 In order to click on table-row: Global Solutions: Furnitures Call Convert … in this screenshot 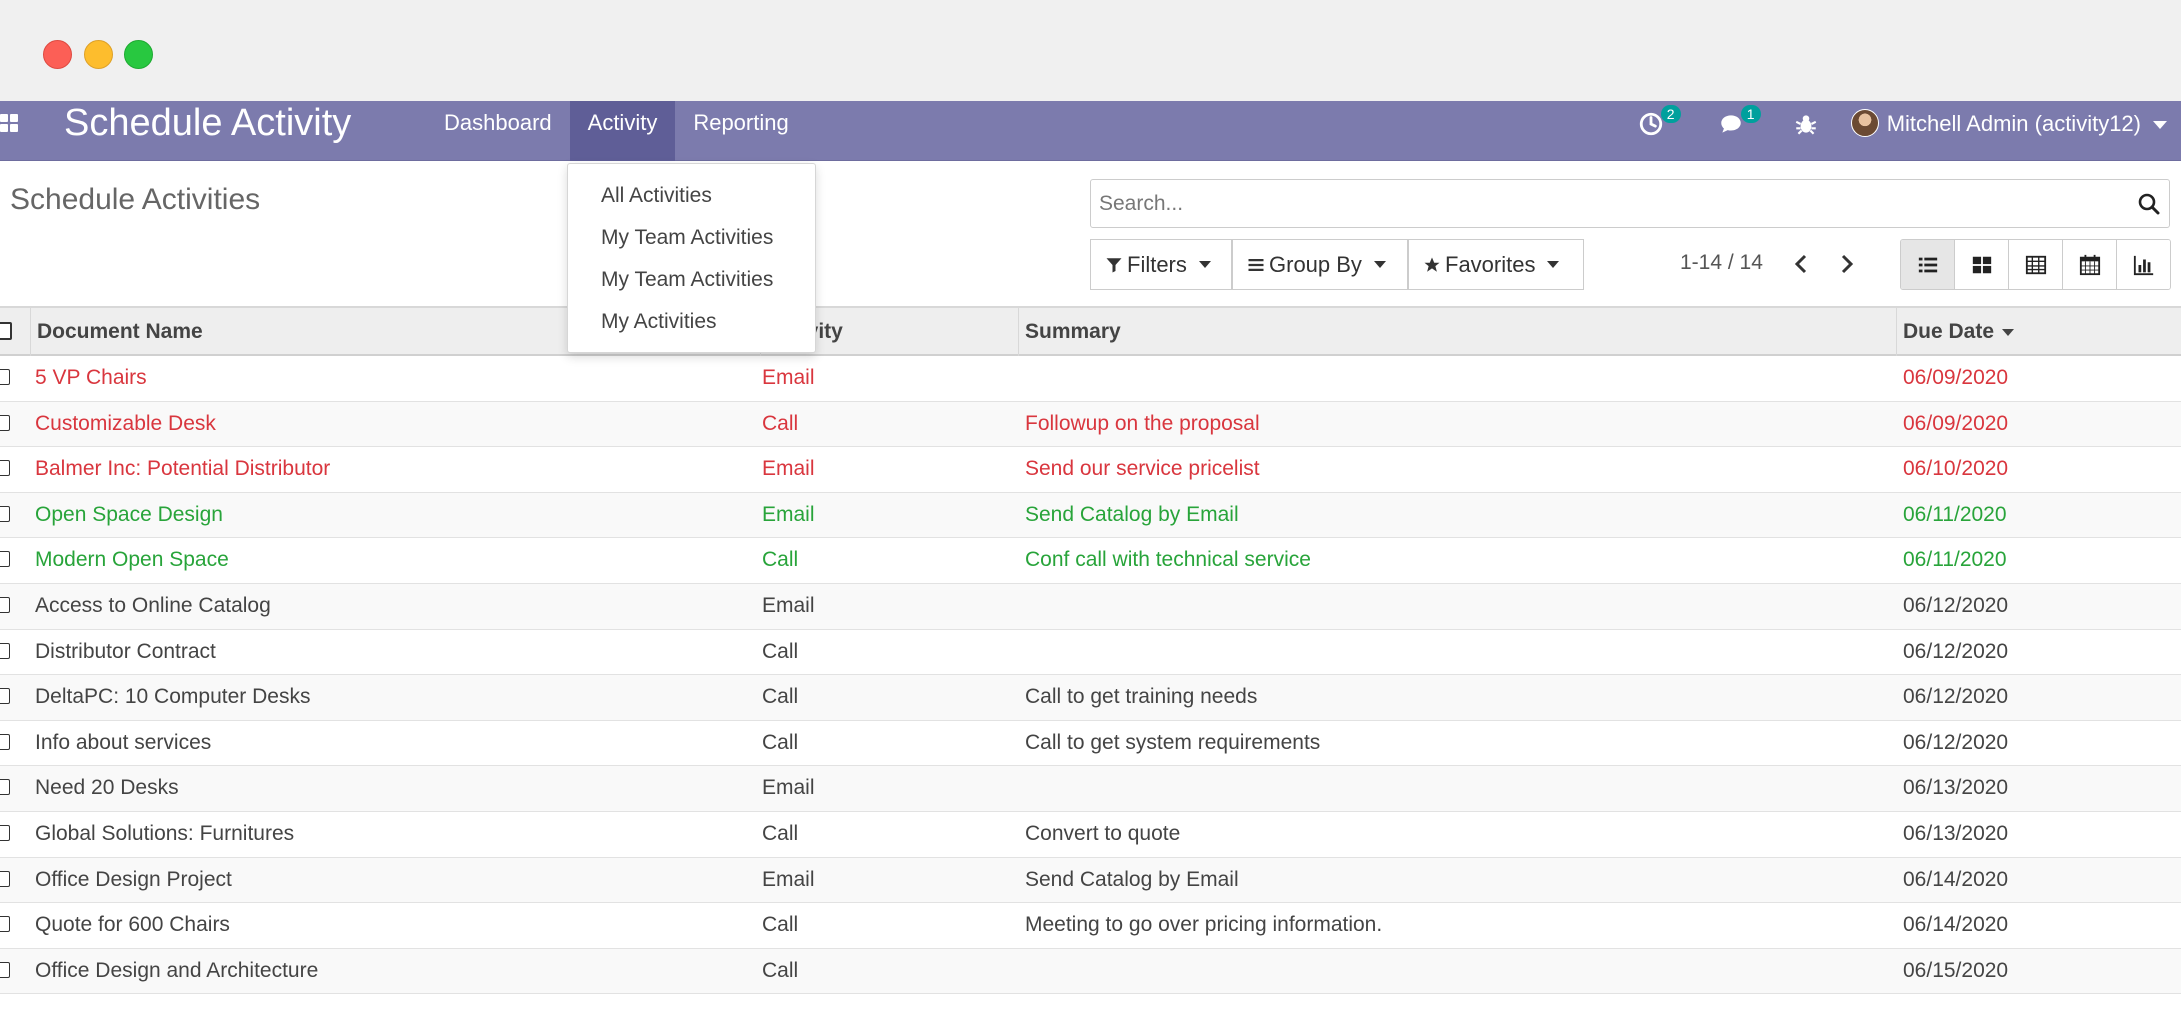, I will do `click(1090, 835)`.